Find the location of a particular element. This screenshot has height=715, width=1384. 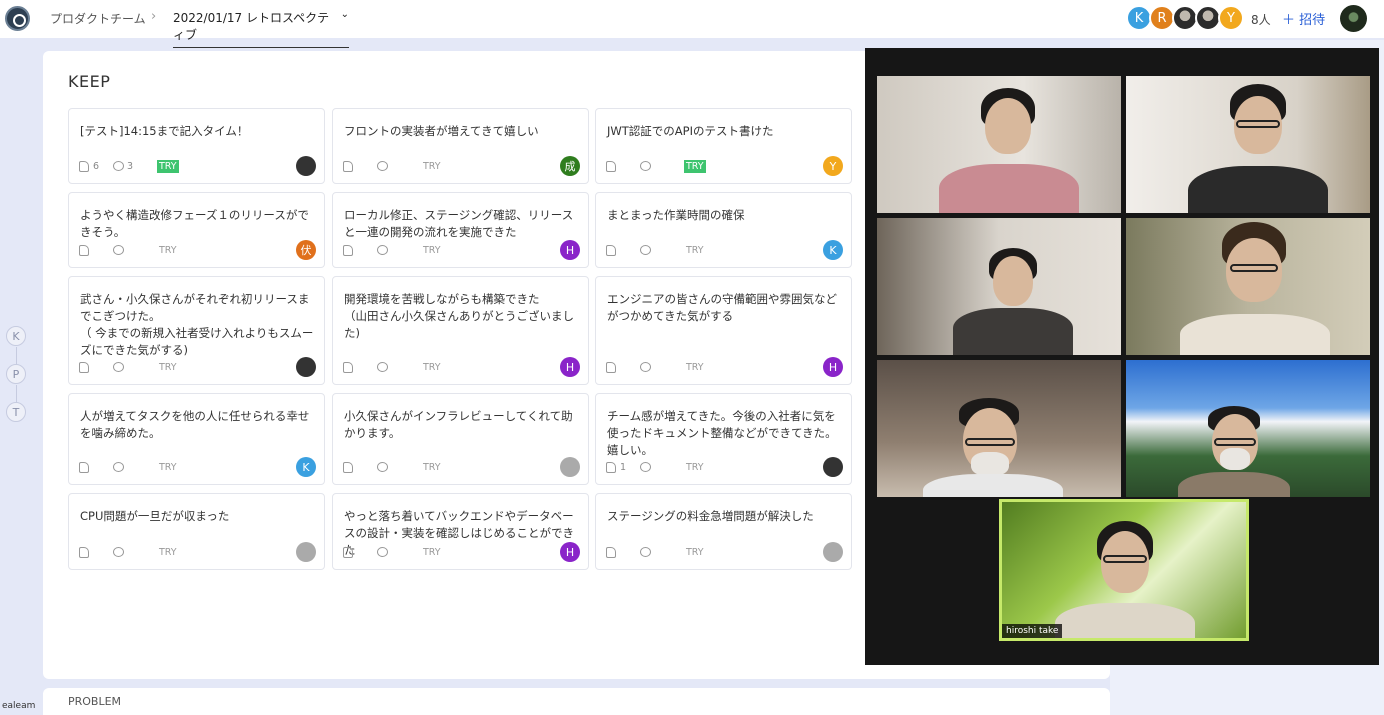

kpt-nav-problem: P is located at coordinates (16, 383).